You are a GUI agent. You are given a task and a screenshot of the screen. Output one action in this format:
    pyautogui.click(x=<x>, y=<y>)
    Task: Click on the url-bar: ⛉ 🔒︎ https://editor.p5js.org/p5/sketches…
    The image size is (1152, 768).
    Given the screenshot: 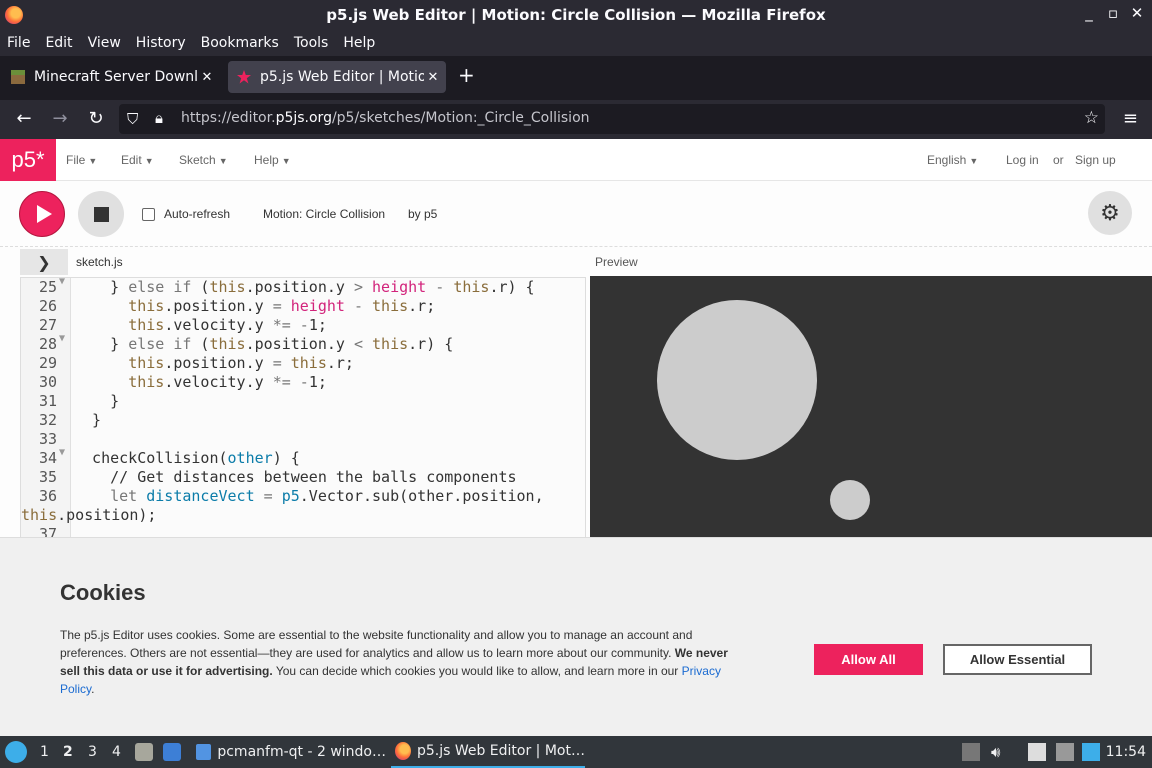 What is the action you would take?
    pyautogui.click(x=612, y=119)
    